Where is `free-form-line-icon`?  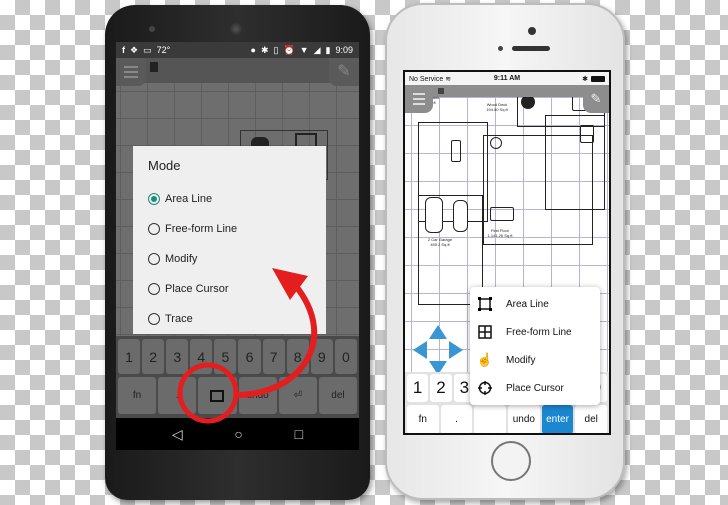 free-form-line-icon is located at coordinates (485, 332).